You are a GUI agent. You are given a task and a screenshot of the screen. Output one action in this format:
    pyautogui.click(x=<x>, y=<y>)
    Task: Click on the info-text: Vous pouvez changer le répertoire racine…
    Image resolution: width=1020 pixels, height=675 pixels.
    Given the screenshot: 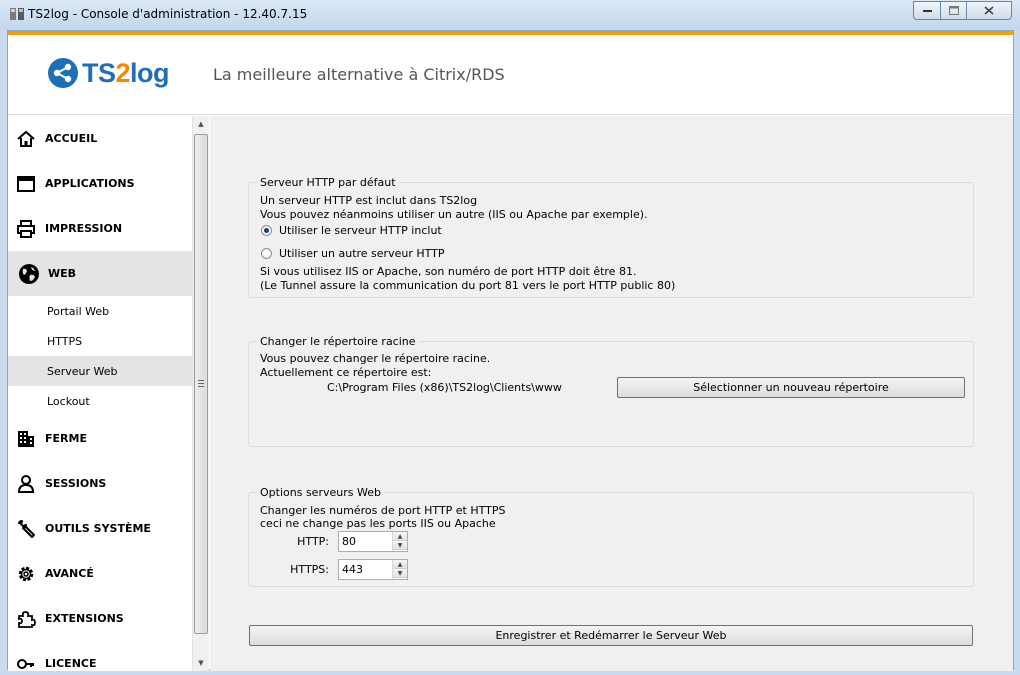 What is the action you would take?
    pyautogui.click(x=375, y=358)
    